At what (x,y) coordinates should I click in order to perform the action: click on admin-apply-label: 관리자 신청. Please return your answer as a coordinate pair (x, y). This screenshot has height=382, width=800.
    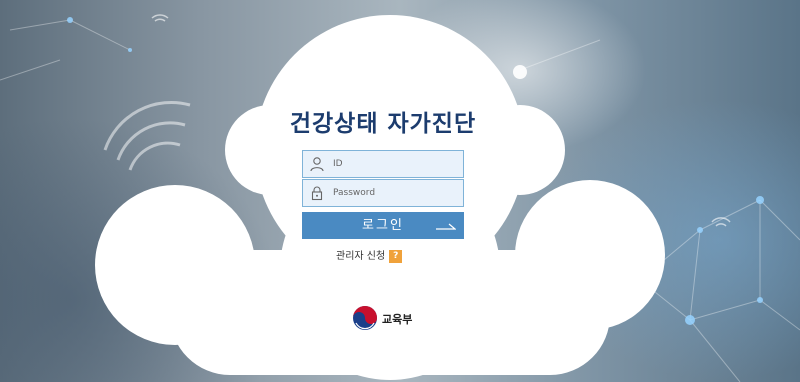
    Looking at the image, I should click on (361, 256).